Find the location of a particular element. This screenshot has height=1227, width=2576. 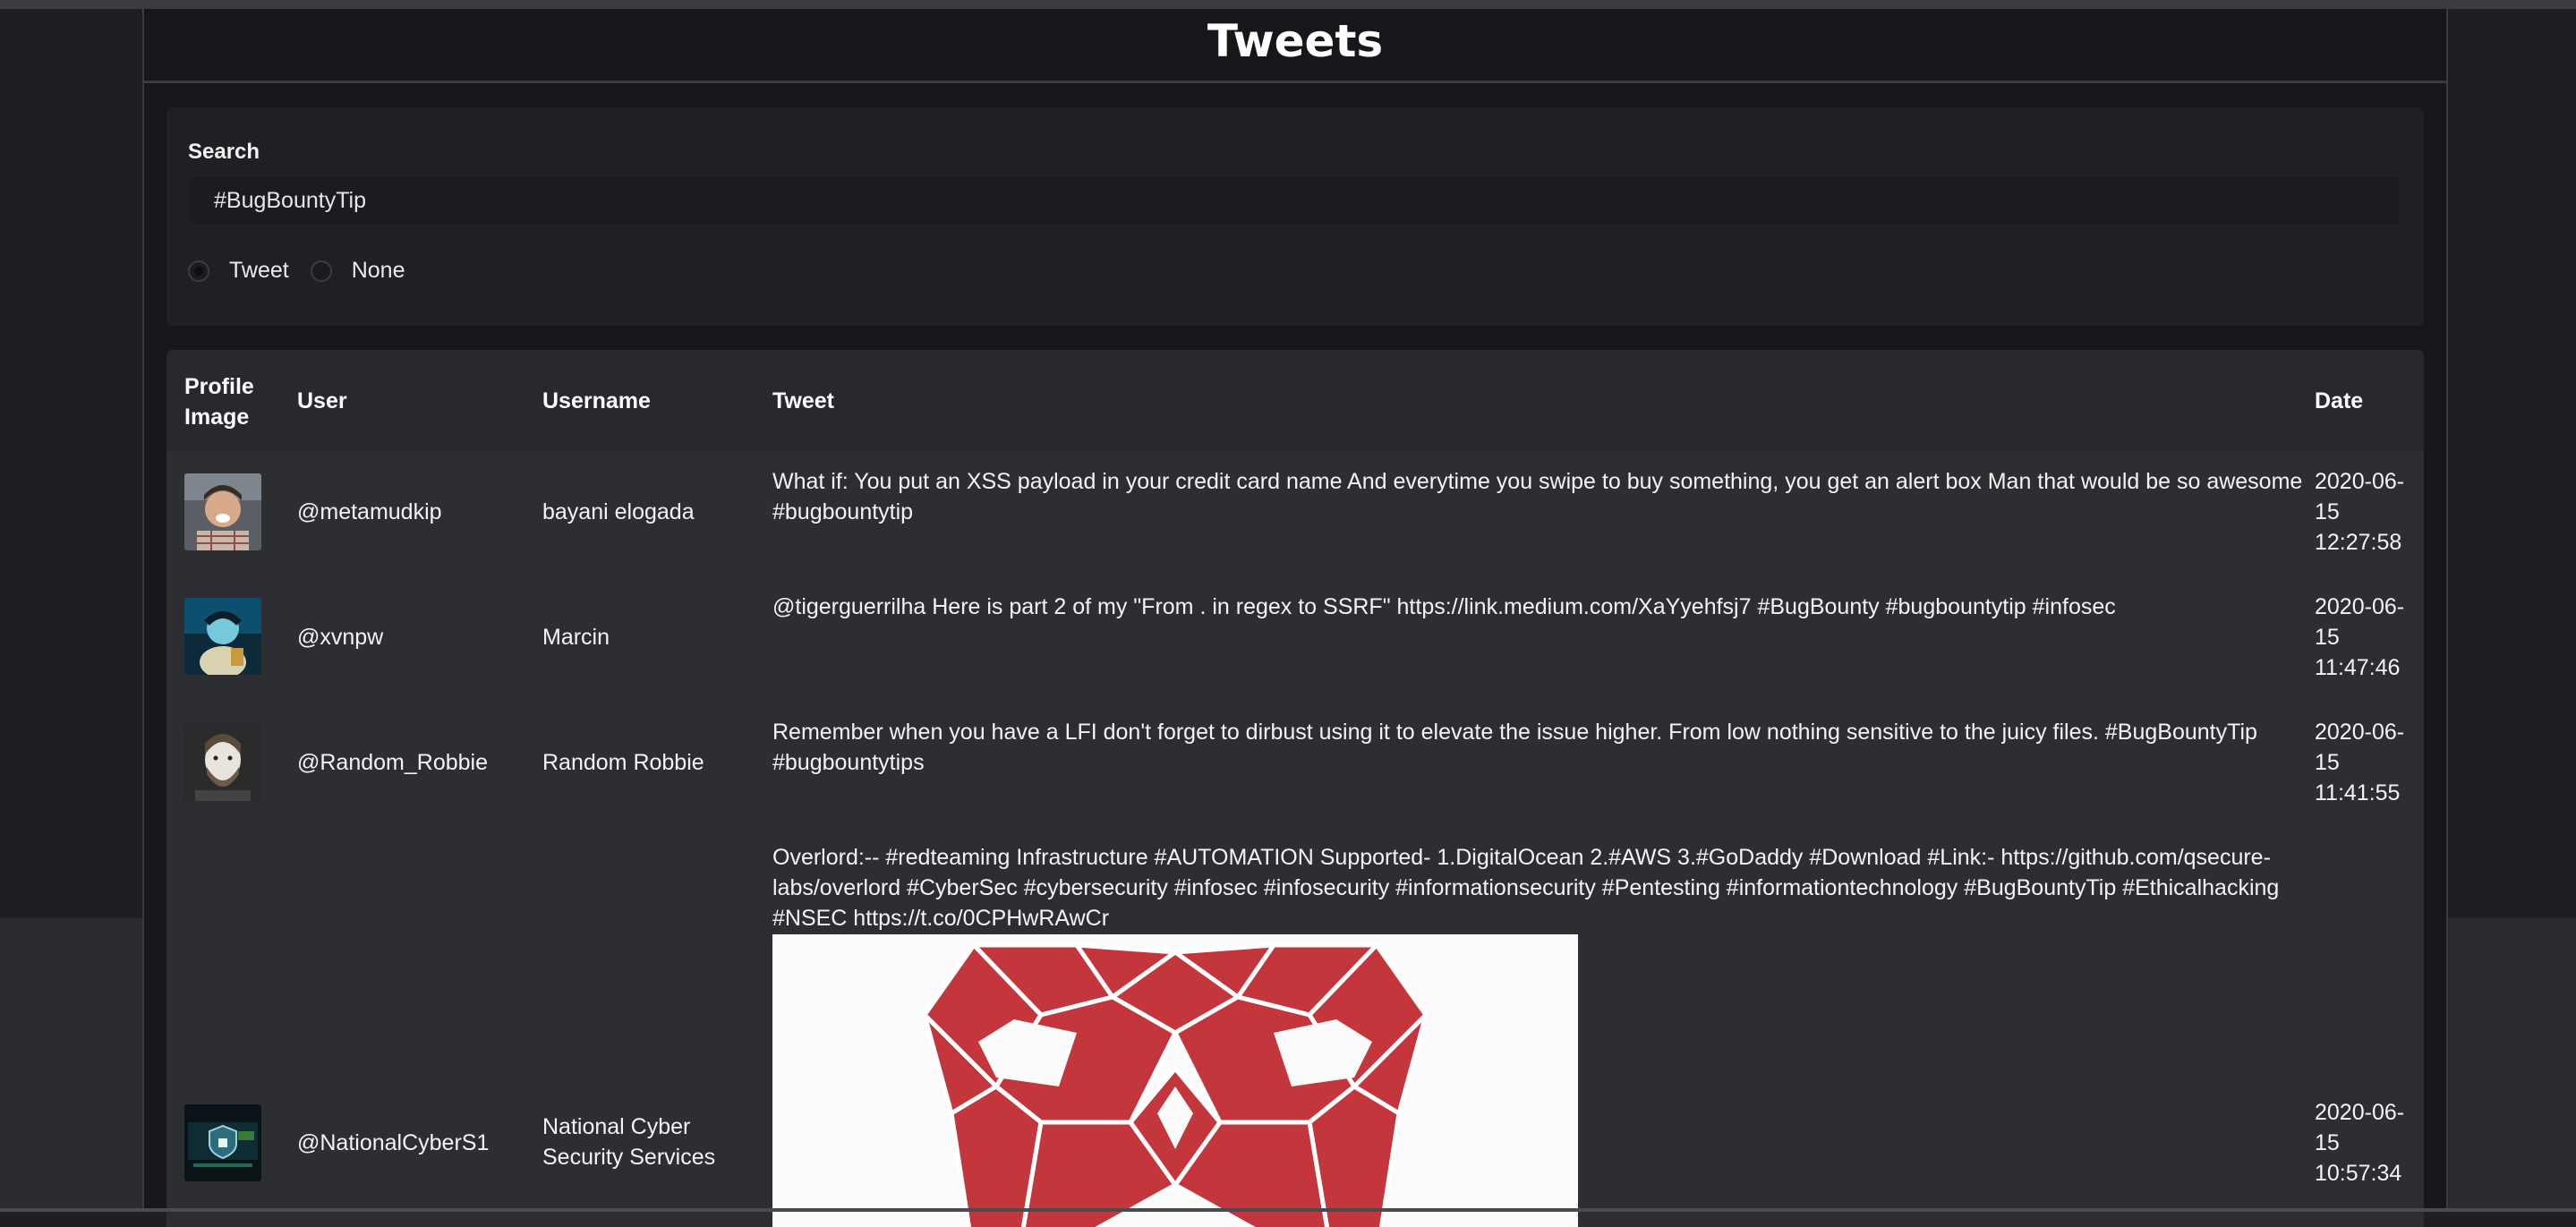

user-handle: @metamudkip is located at coordinates (369, 512).